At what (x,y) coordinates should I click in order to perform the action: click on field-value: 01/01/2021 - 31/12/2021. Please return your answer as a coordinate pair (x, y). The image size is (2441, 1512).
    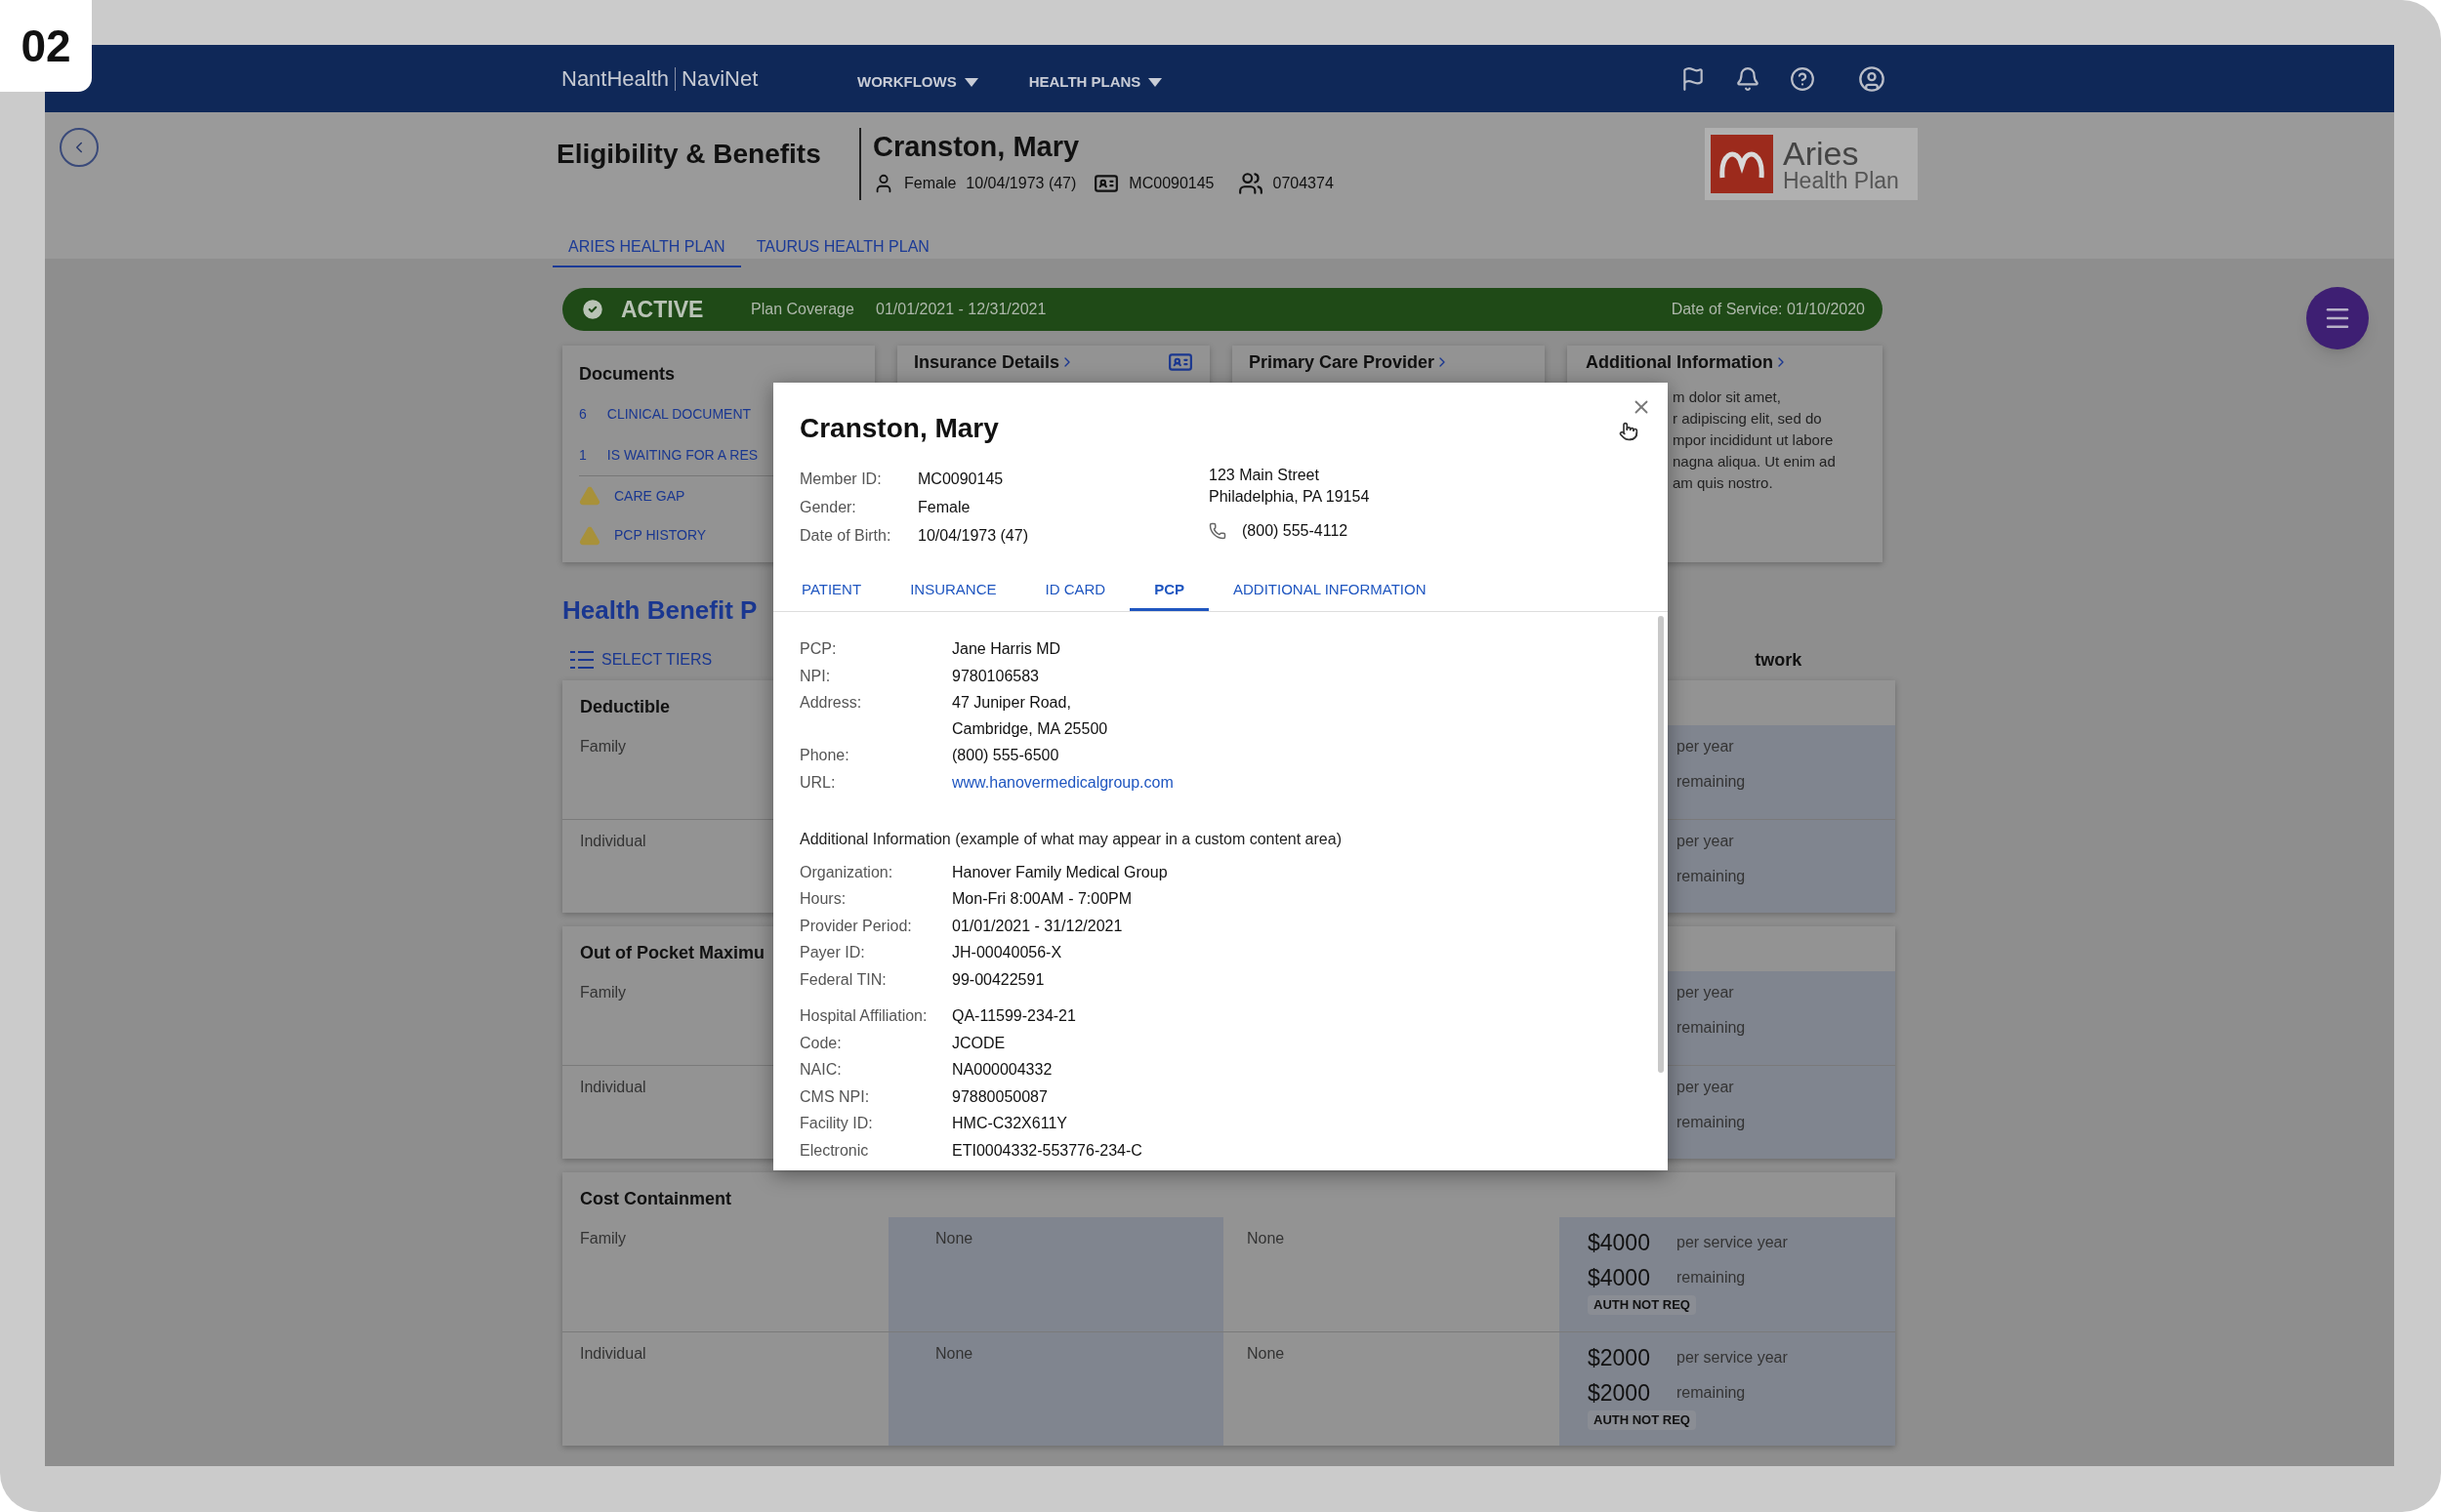
    Looking at the image, I should click on (1038, 926).